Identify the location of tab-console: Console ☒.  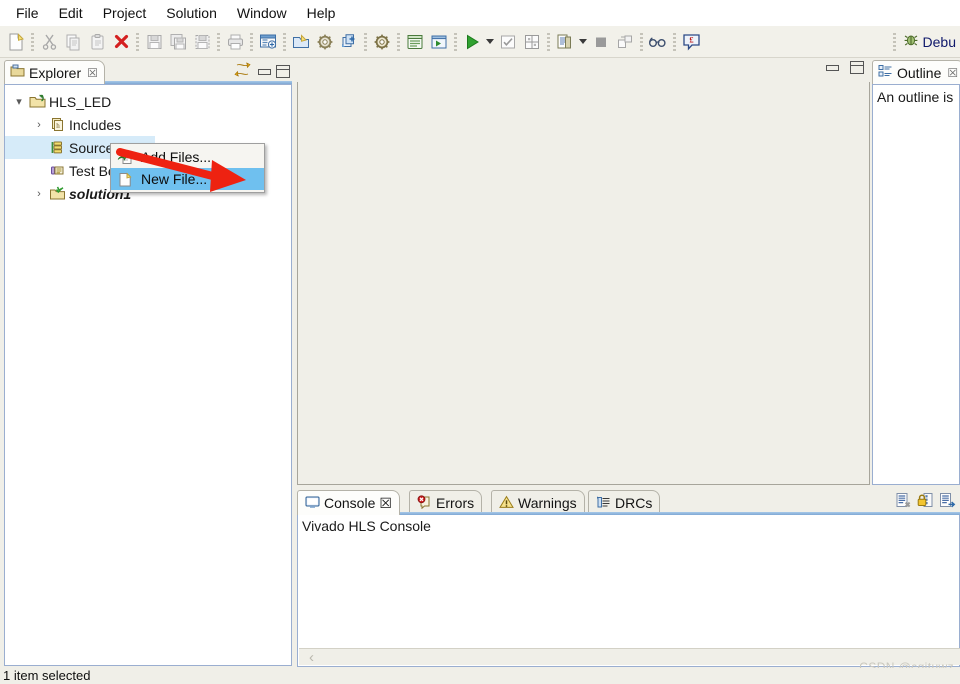
(348, 502).